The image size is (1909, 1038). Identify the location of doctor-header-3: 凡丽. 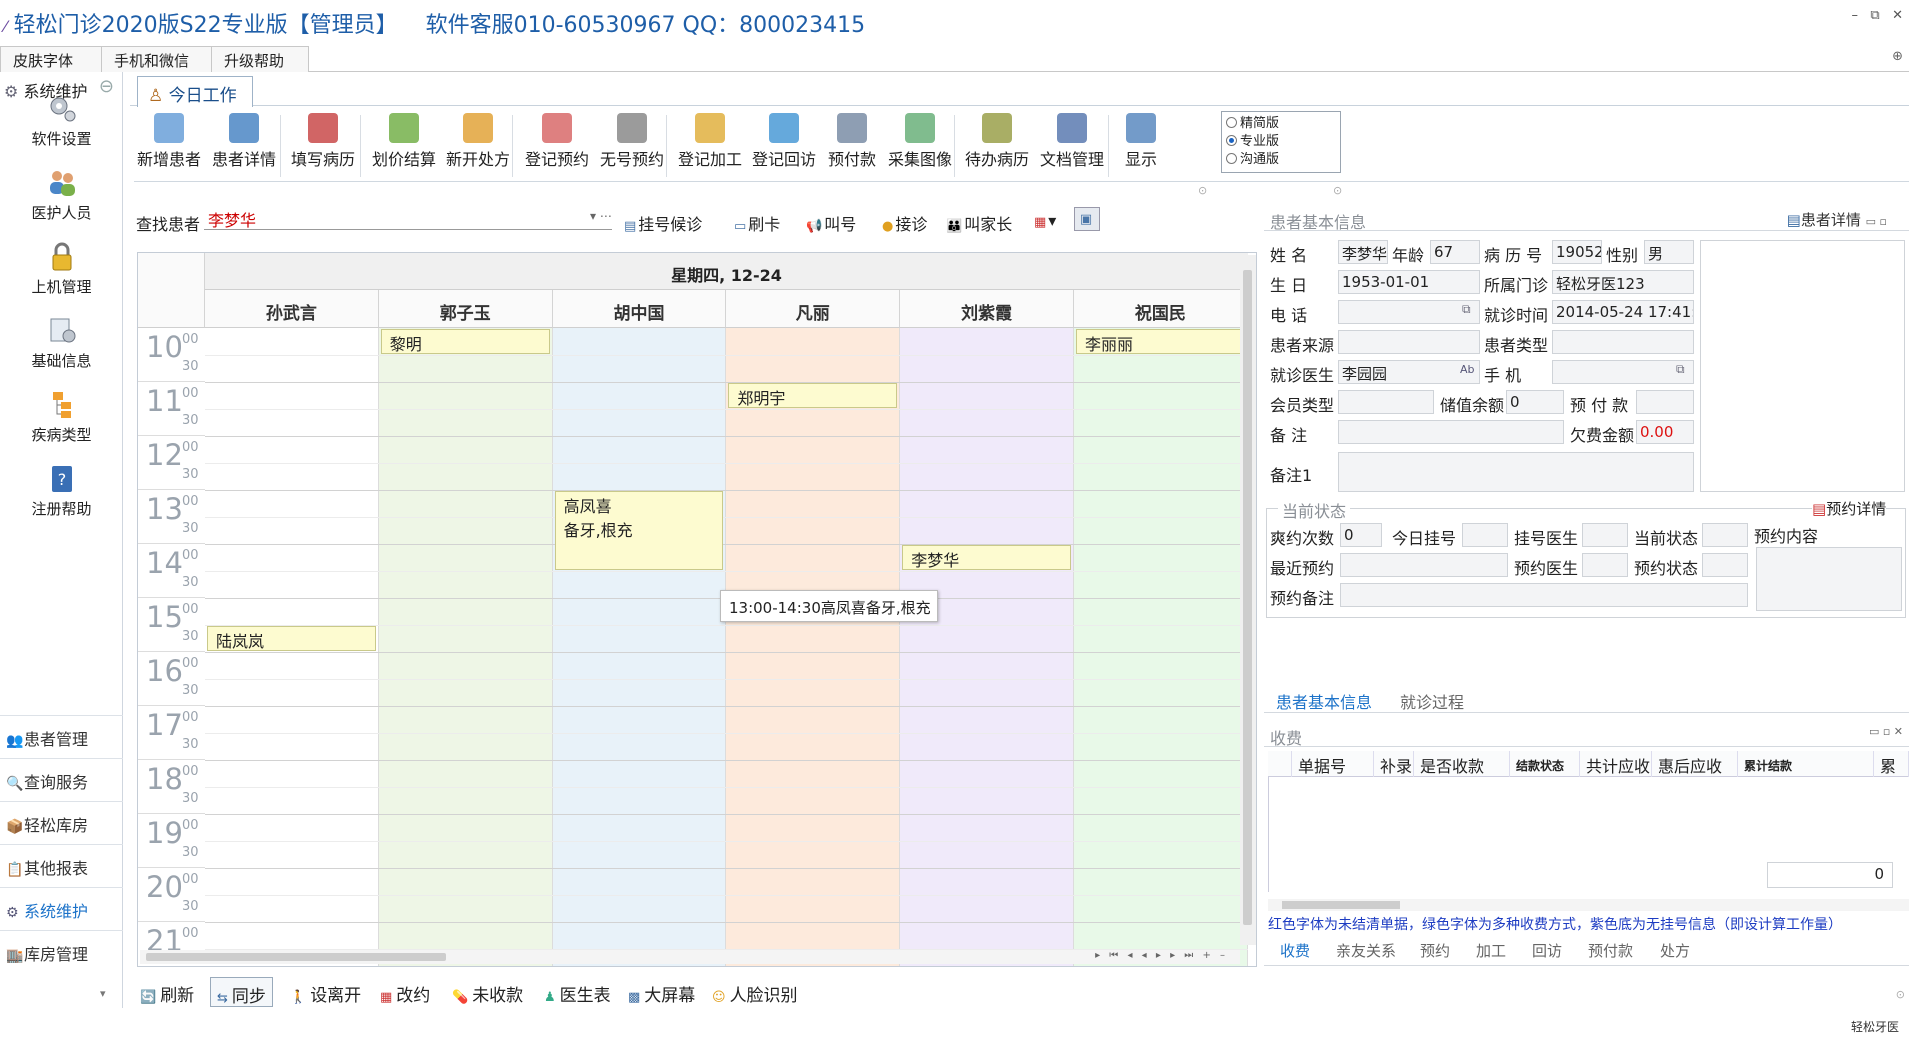
(813, 309).